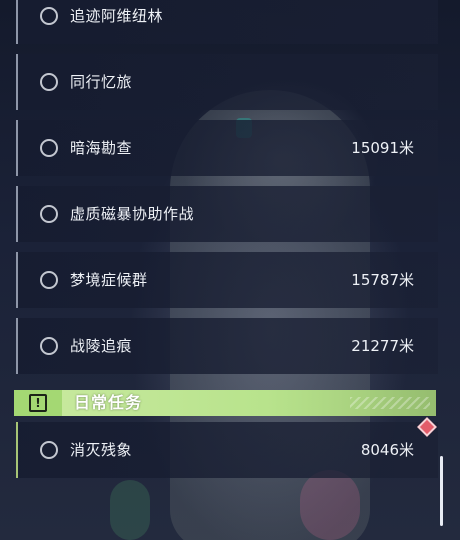 The width and height of the screenshot is (460, 540). What do you see at coordinates (227, 214) in the screenshot?
I see `quest-row: 虚质磁暴协助作战` at bounding box center [227, 214].